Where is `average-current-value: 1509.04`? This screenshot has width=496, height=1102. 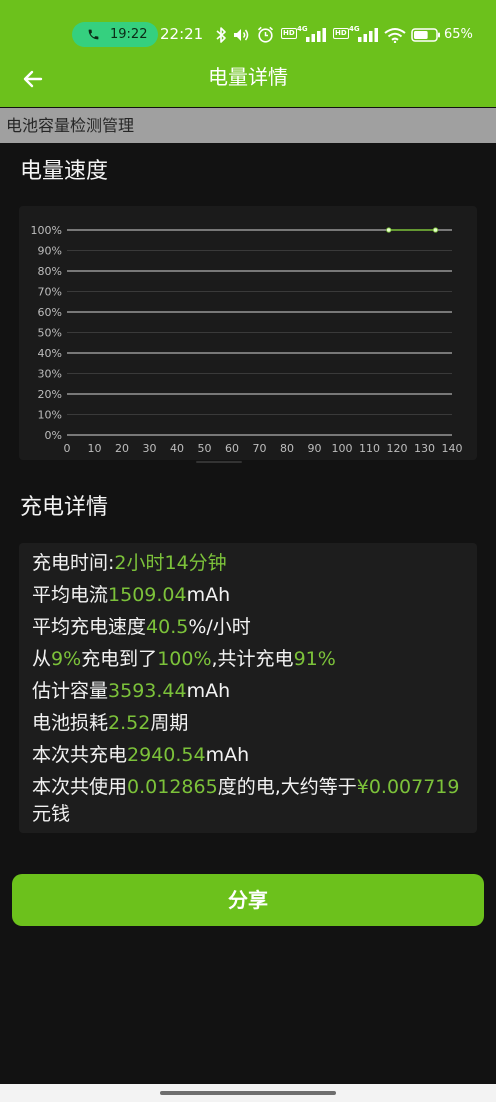 average-current-value: 1509.04 is located at coordinates (147, 594).